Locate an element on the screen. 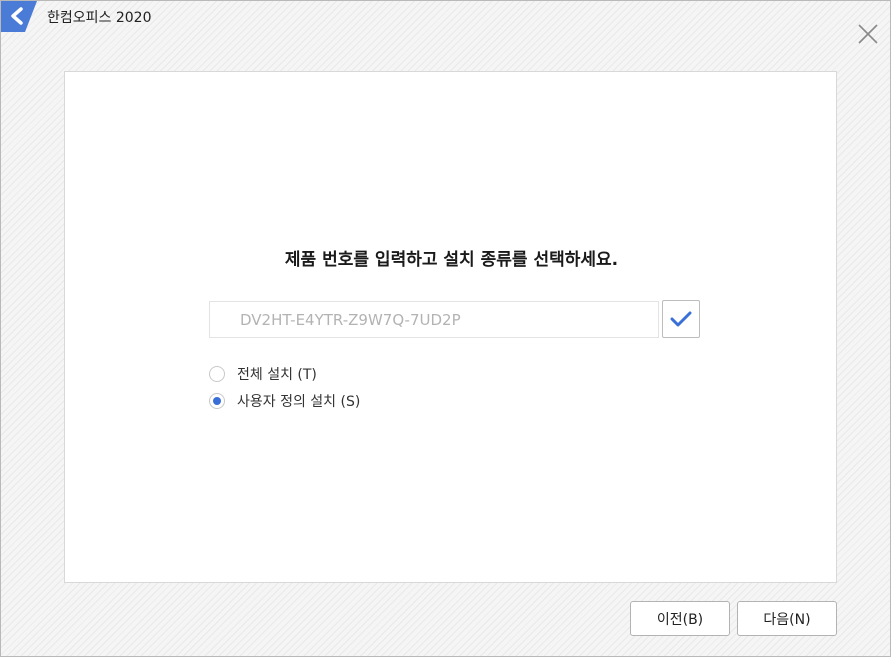 This screenshot has width=891, height=657. hancom-logo-icon is located at coordinates (19, 16).